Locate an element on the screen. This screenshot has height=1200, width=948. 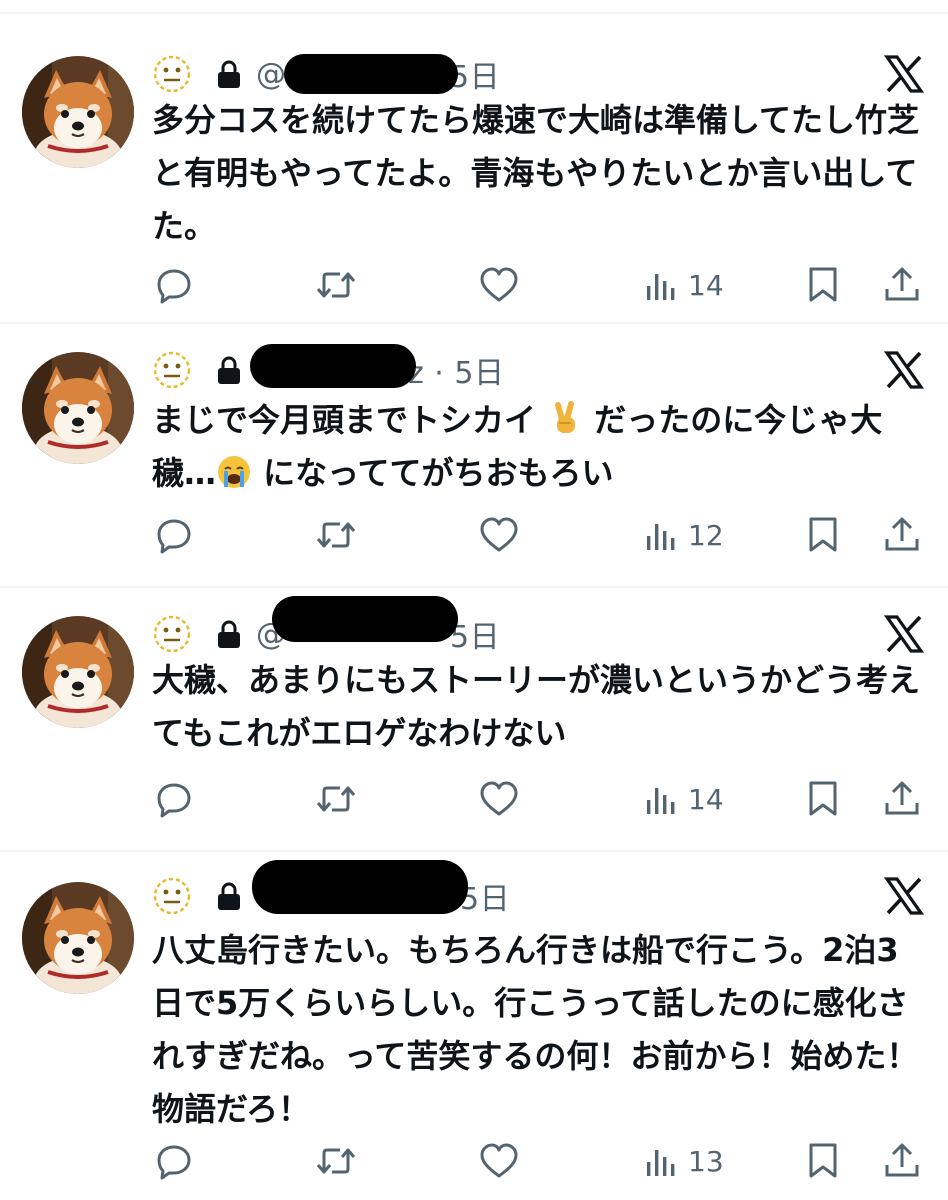
crying-face-emoji is located at coordinates (234, 472).